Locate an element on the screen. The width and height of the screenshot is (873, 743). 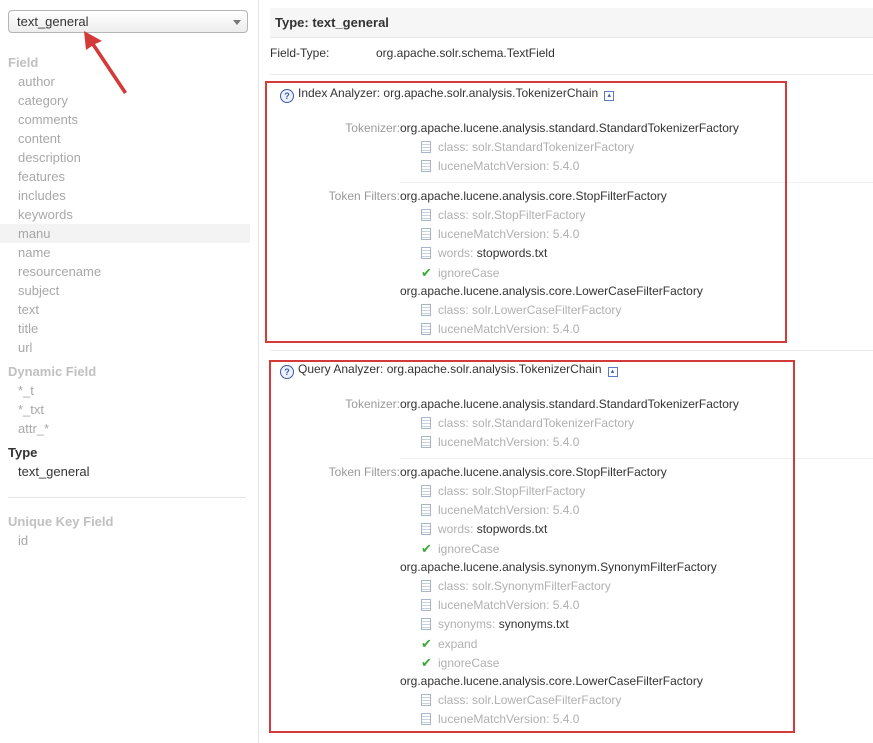
sidebar-field-item: comments is located at coordinates (125, 119).